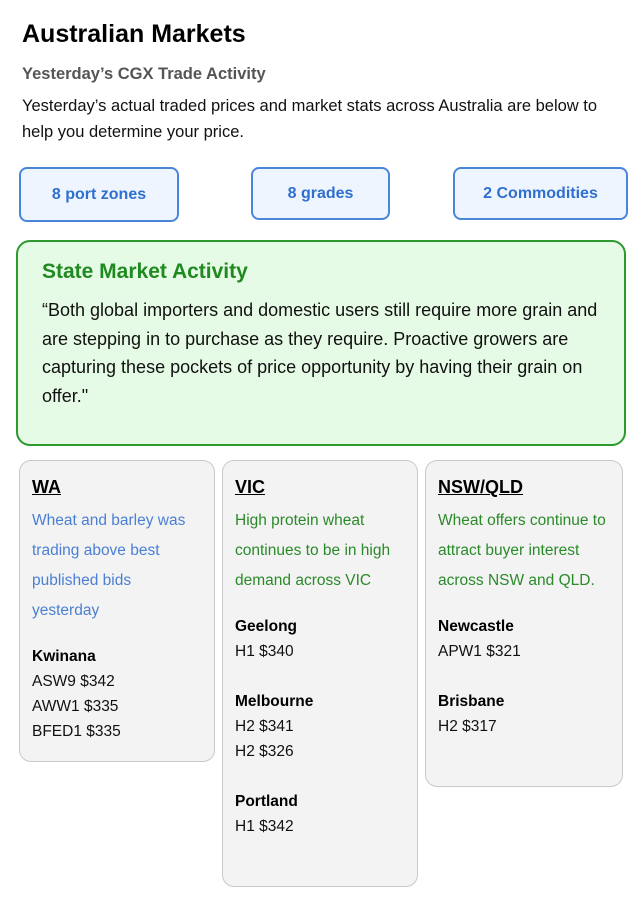 This screenshot has height=905, width=640. Describe the element at coordinates (264, 751) in the screenshot. I see `port-price: H2 $326` at that location.